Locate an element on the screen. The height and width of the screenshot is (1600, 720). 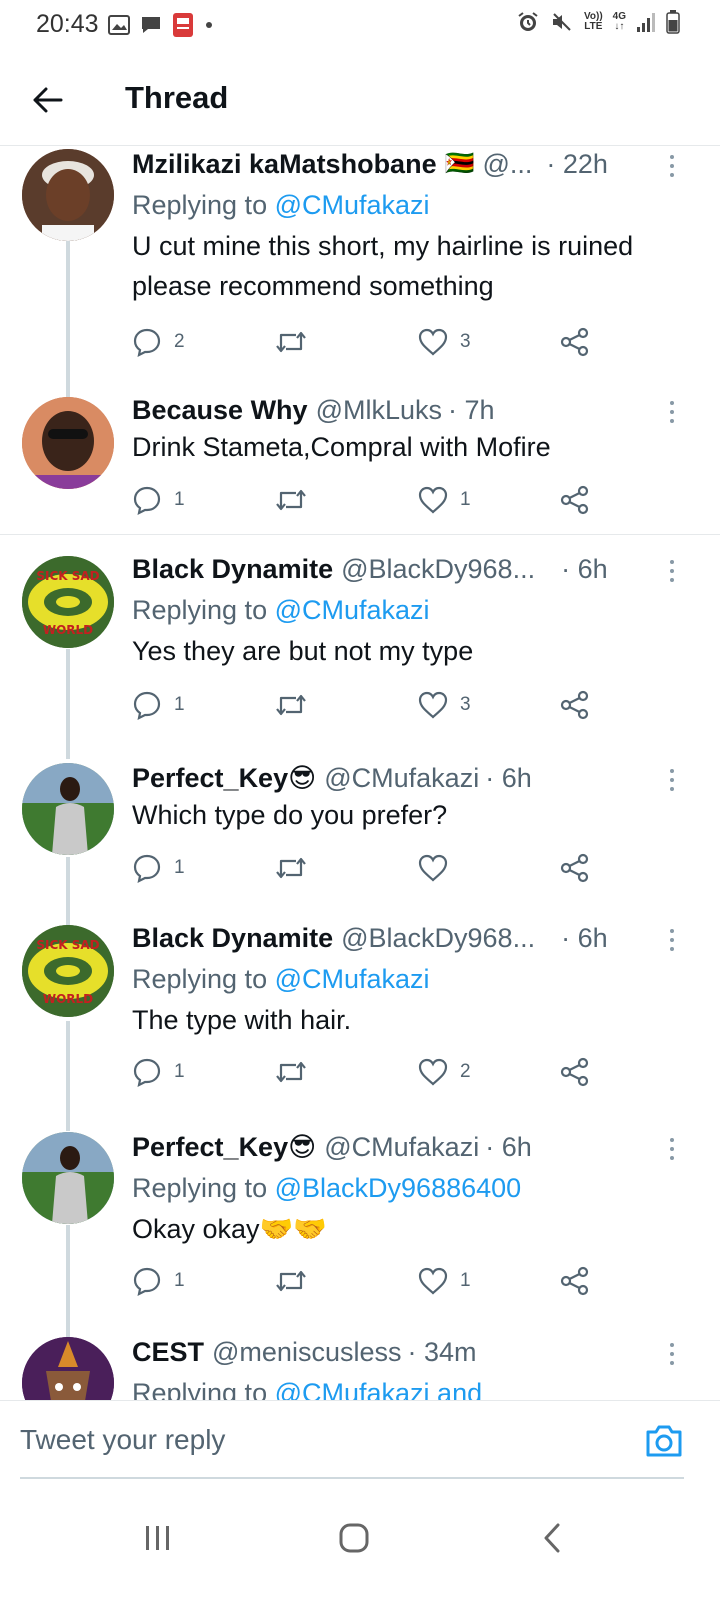
mention-link: @BlackDy96886400 is located at coordinates (398, 1188).